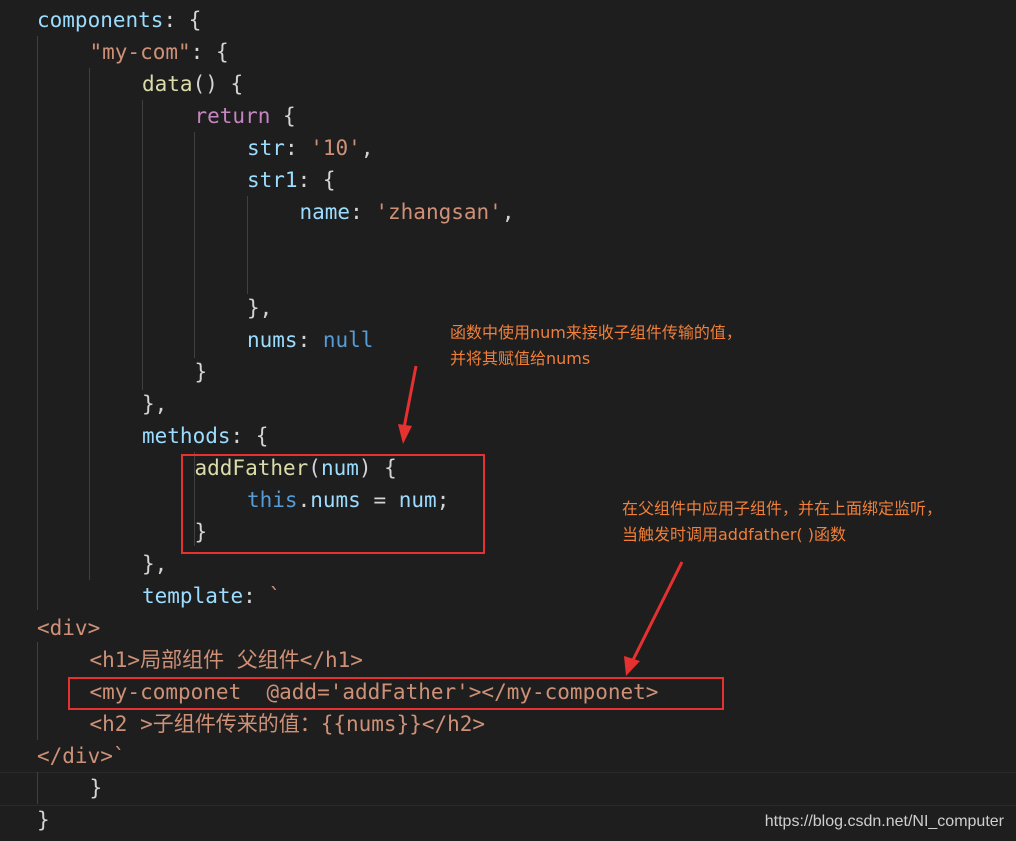 The image size is (1016, 841). Describe the element at coordinates (541, 520) in the screenshot. I see `annotation-arrows` at that location.